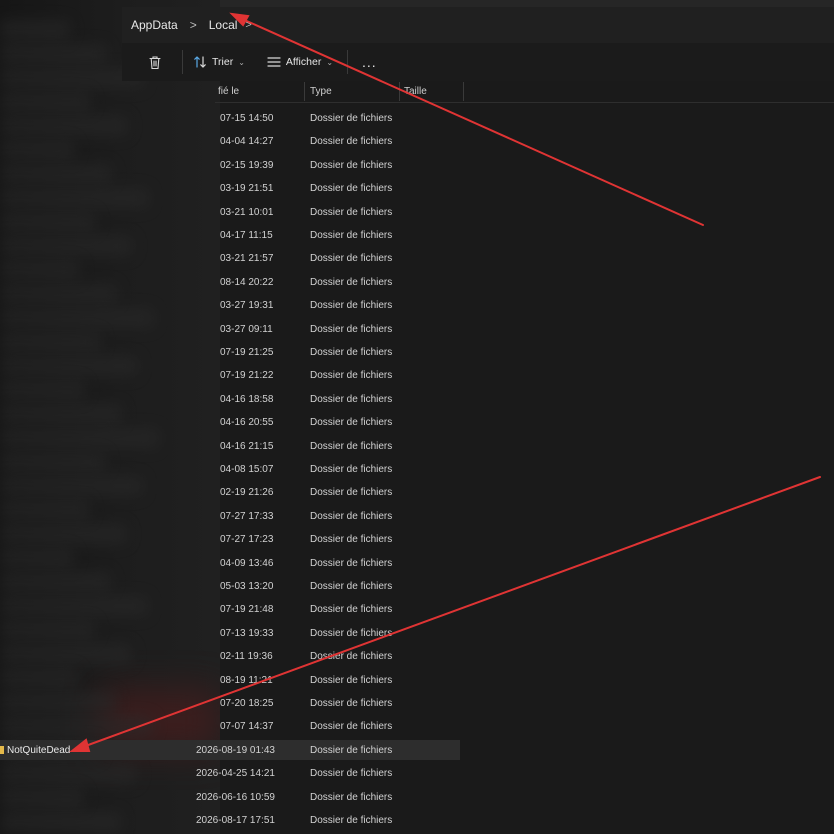 The height and width of the screenshot is (834, 834). Describe the element at coordinates (417, 399) in the screenshot. I see `file-row: 04-16 18:58 Dossier de fichiers` at that location.